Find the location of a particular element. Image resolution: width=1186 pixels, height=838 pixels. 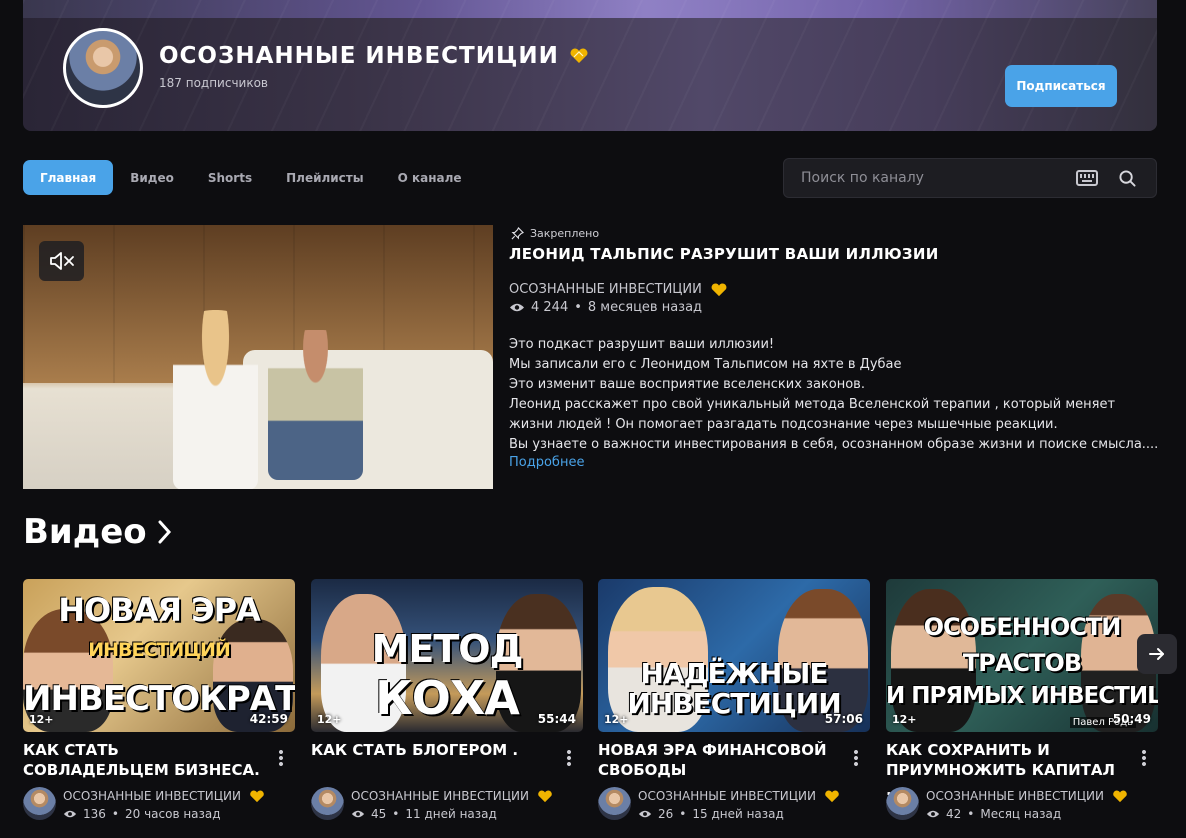

video-thumbnail: МЕТОД КОХА 12+ 55:44 is located at coordinates (447, 655).